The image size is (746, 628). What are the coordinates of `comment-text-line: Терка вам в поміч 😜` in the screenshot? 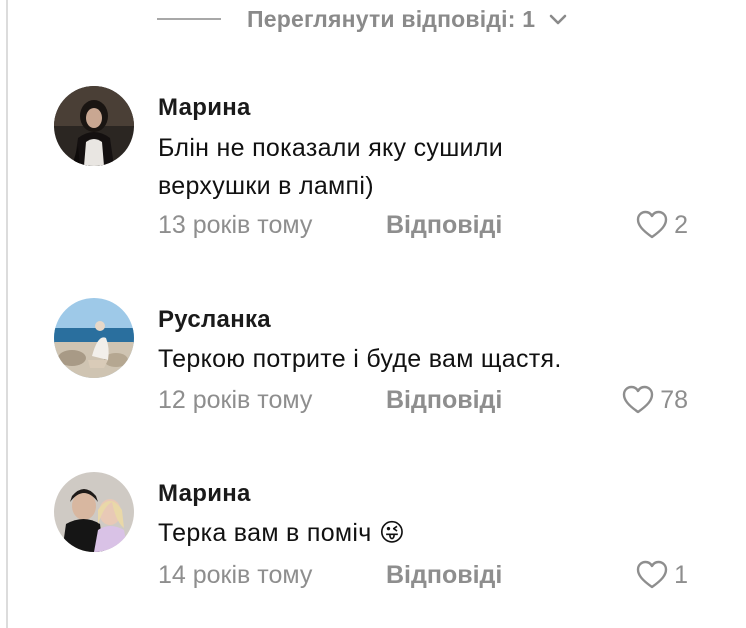 It's located at (282, 533).